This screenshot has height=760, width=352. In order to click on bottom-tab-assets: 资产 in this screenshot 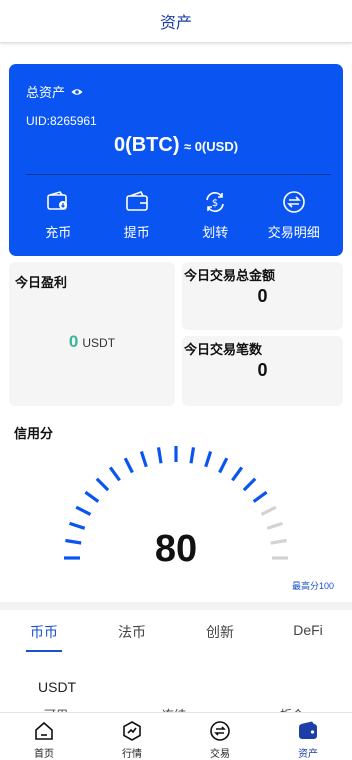, I will do `click(308, 736)`.